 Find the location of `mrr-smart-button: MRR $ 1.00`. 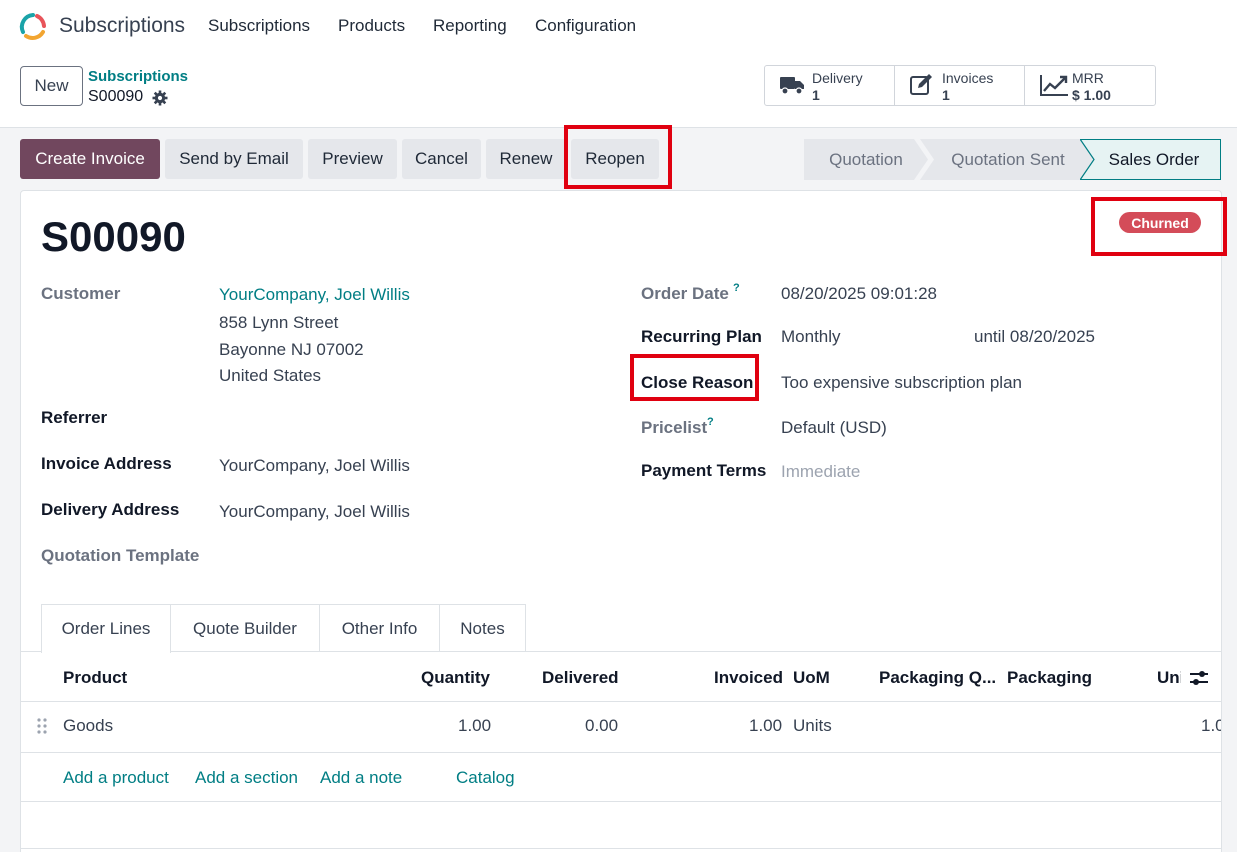

mrr-smart-button: MRR $ 1.00 is located at coordinates (1090, 85).